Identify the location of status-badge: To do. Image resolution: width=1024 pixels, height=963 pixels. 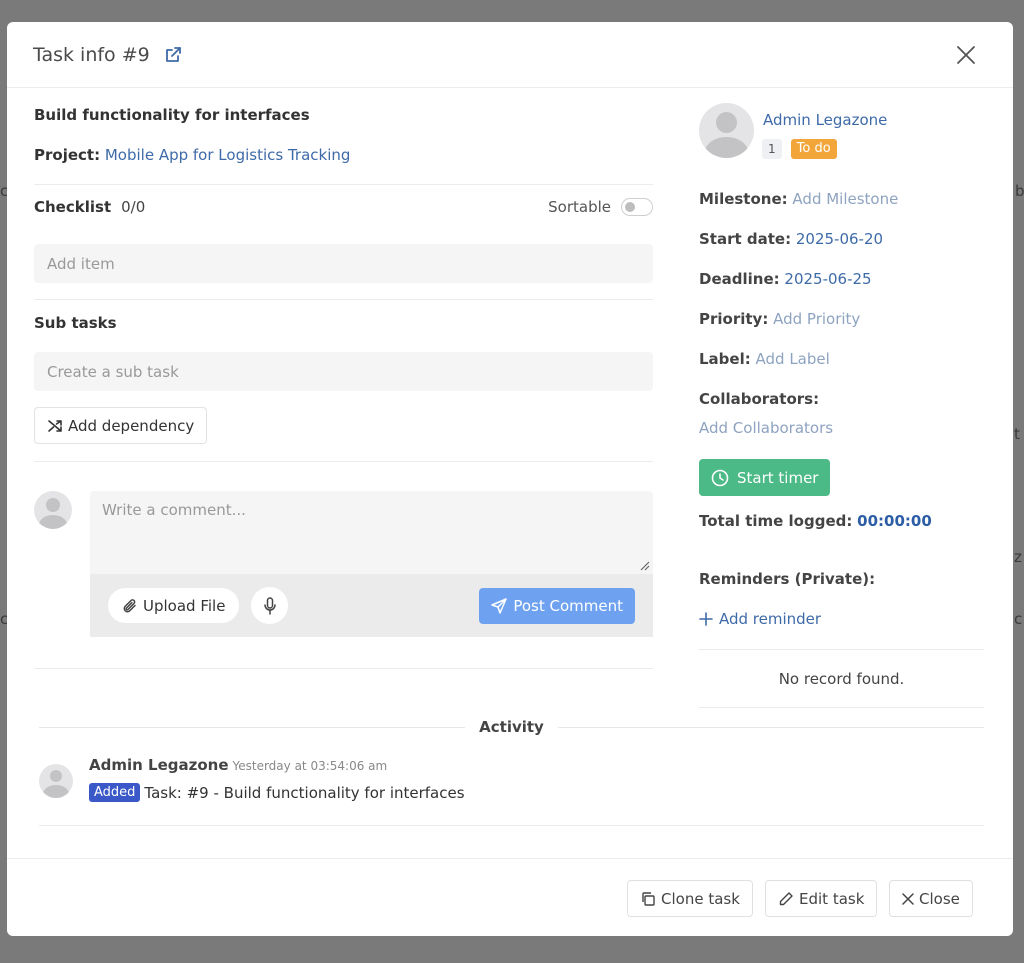
(813, 149).